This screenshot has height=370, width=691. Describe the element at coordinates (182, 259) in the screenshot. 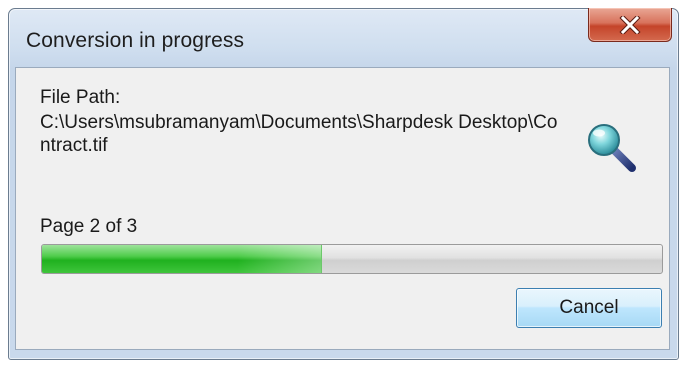

I see `progress-fill` at that location.